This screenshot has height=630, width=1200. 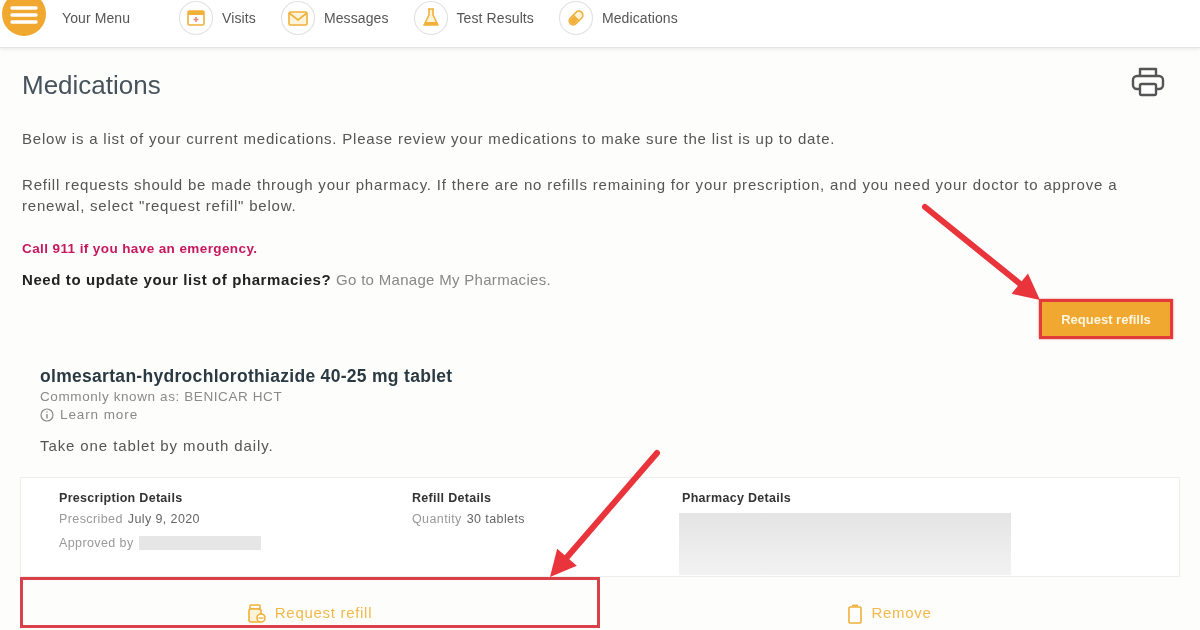 What do you see at coordinates (256, 614) in the screenshot?
I see `pill-bottle-icon` at bounding box center [256, 614].